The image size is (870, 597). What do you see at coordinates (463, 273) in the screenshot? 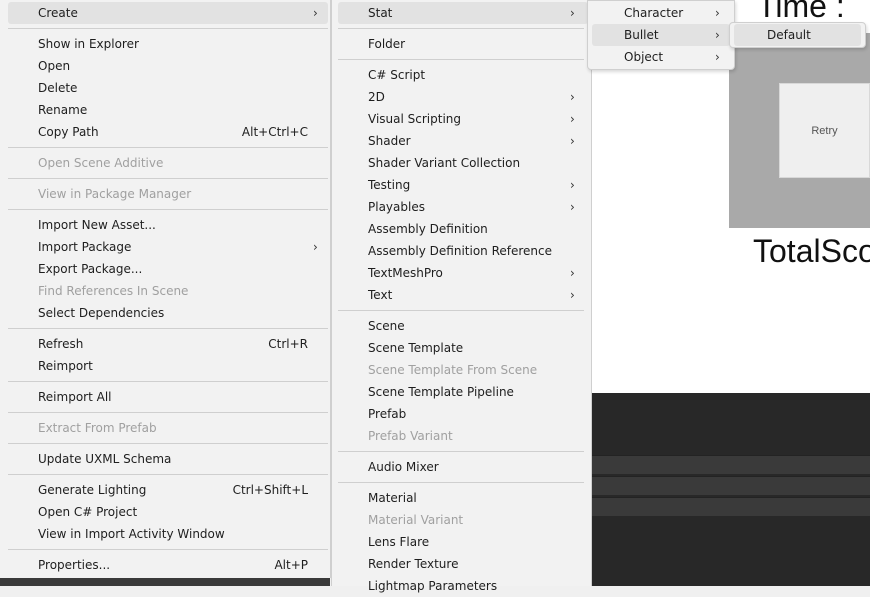
I see `menu-item-textmeshpro: TextMeshPro ›` at bounding box center [463, 273].